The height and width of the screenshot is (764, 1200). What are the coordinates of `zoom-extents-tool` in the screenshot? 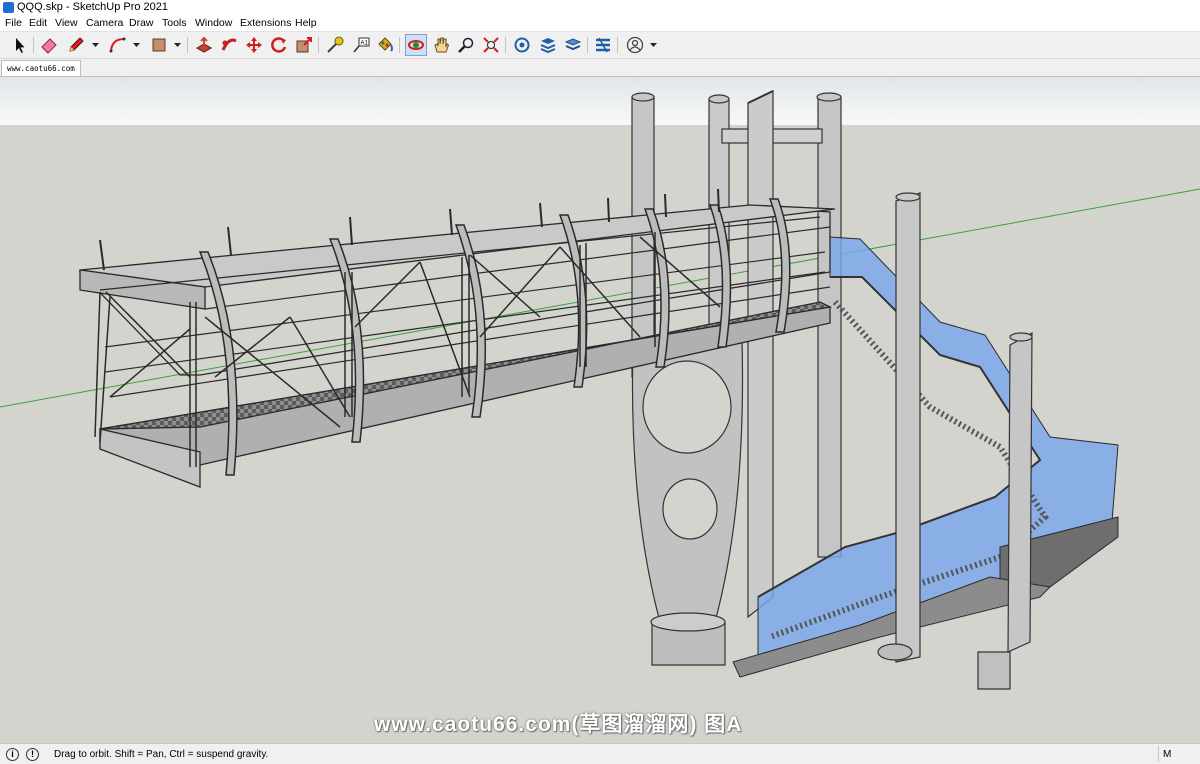 It's located at (491, 45).